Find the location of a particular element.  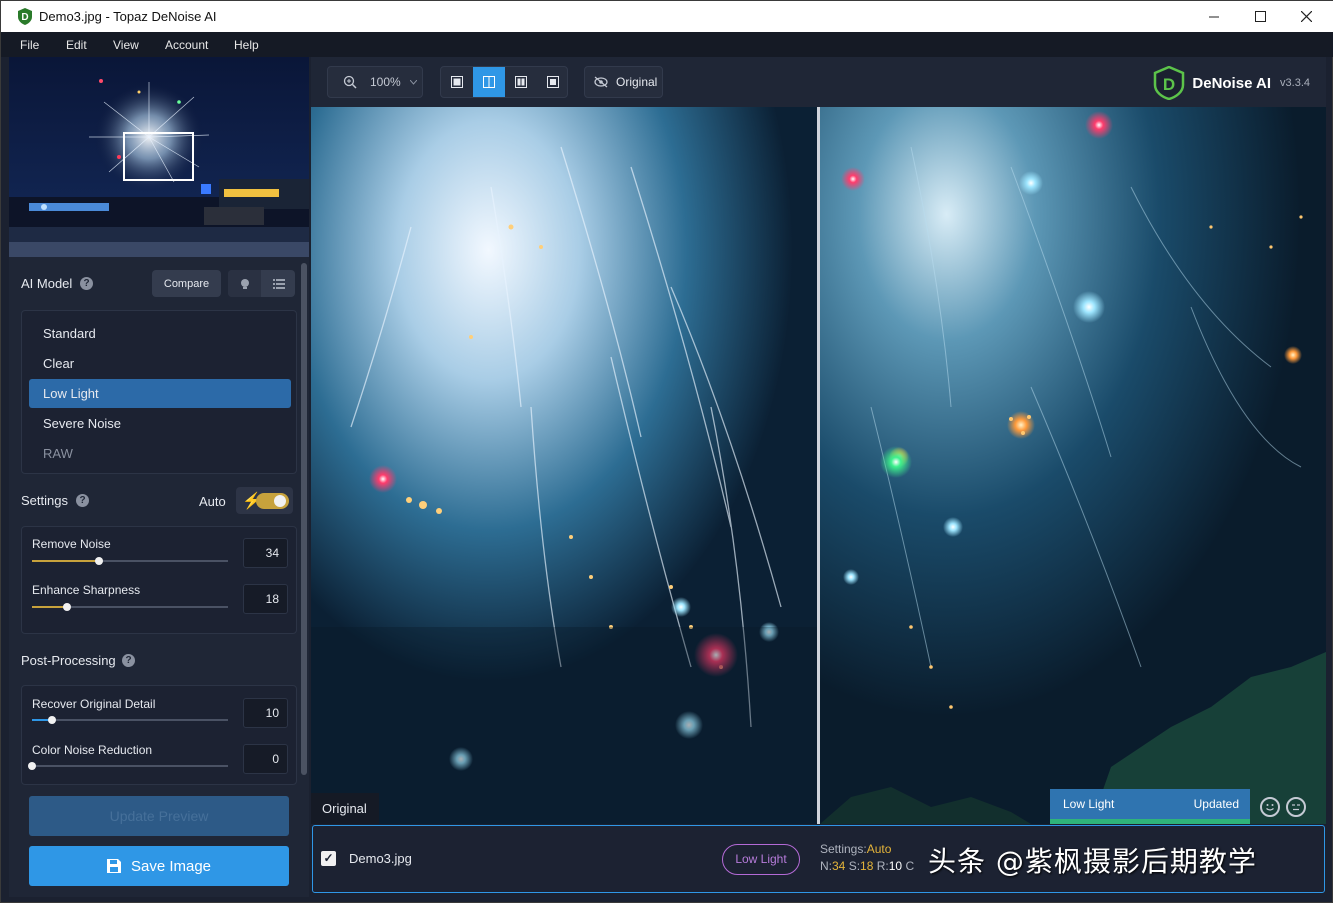

zoom-value: 100% is located at coordinates (385, 82).